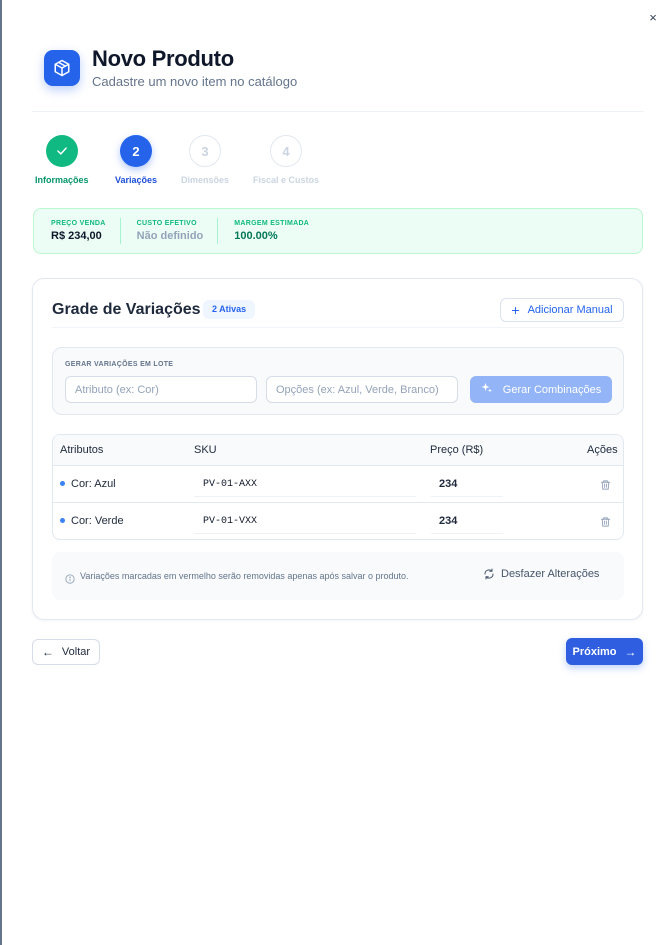 The width and height of the screenshot is (672, 945). What do you see at coordinates (1, 472) in the screenshot?
I see `window-edge` at bounding box center [1, 472].